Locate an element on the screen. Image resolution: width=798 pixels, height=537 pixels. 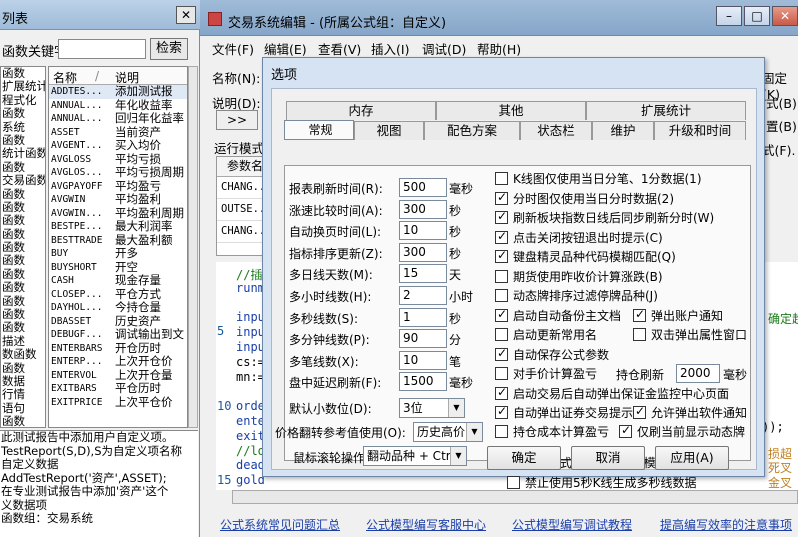
function-row: AVGWIN... 平均盈利周期 is located at coordinates (118, 214).